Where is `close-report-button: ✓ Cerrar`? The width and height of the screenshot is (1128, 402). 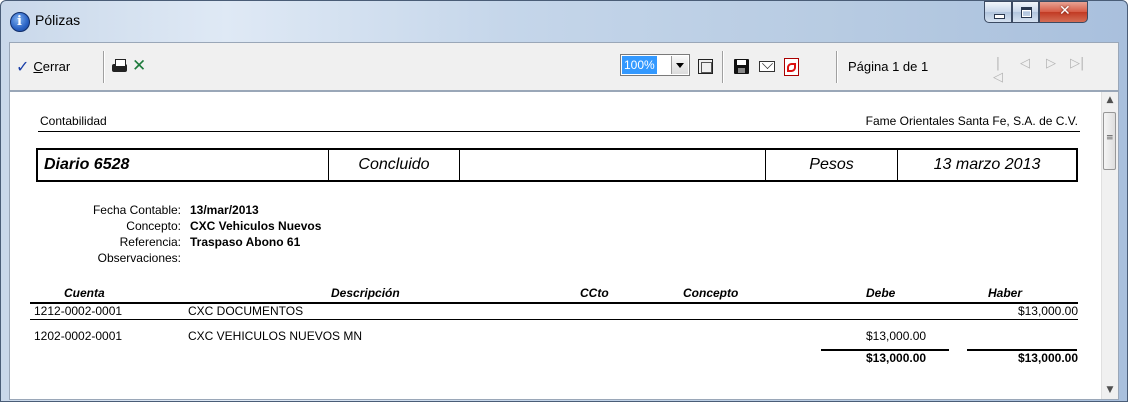
close-report-button: ✓ Cerrar is located at coordinates (43, 66).